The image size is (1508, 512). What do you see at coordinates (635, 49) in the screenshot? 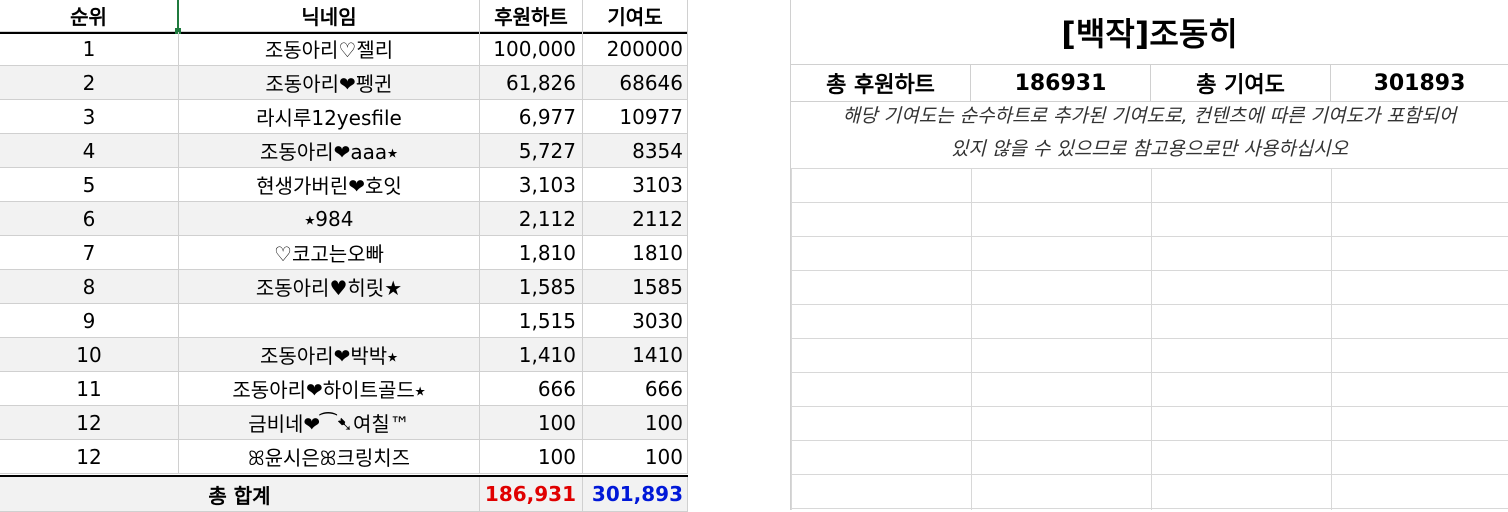
I see `contrib-cell: 200000` at bounding box center [635, 49].